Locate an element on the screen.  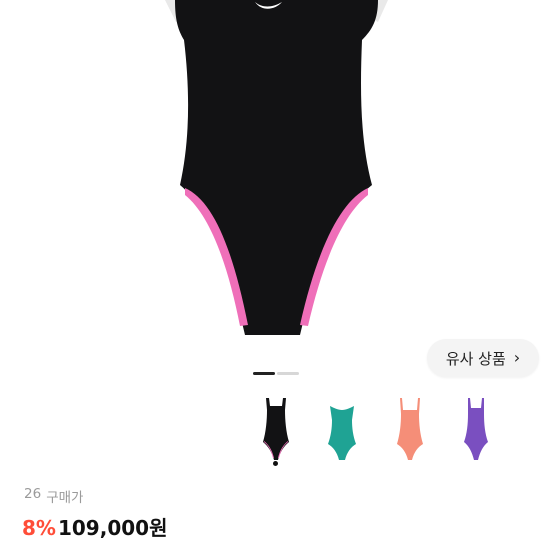
purchase-count-label: 구매가 is located at coordinates (65, 498).